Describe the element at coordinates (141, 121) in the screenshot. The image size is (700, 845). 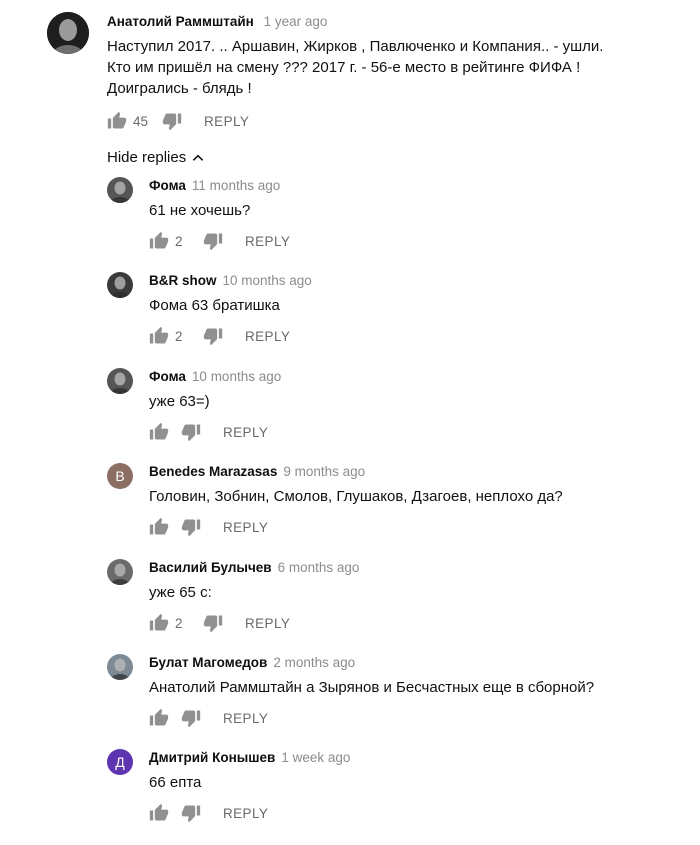
I see `like-count: 45` at that location.